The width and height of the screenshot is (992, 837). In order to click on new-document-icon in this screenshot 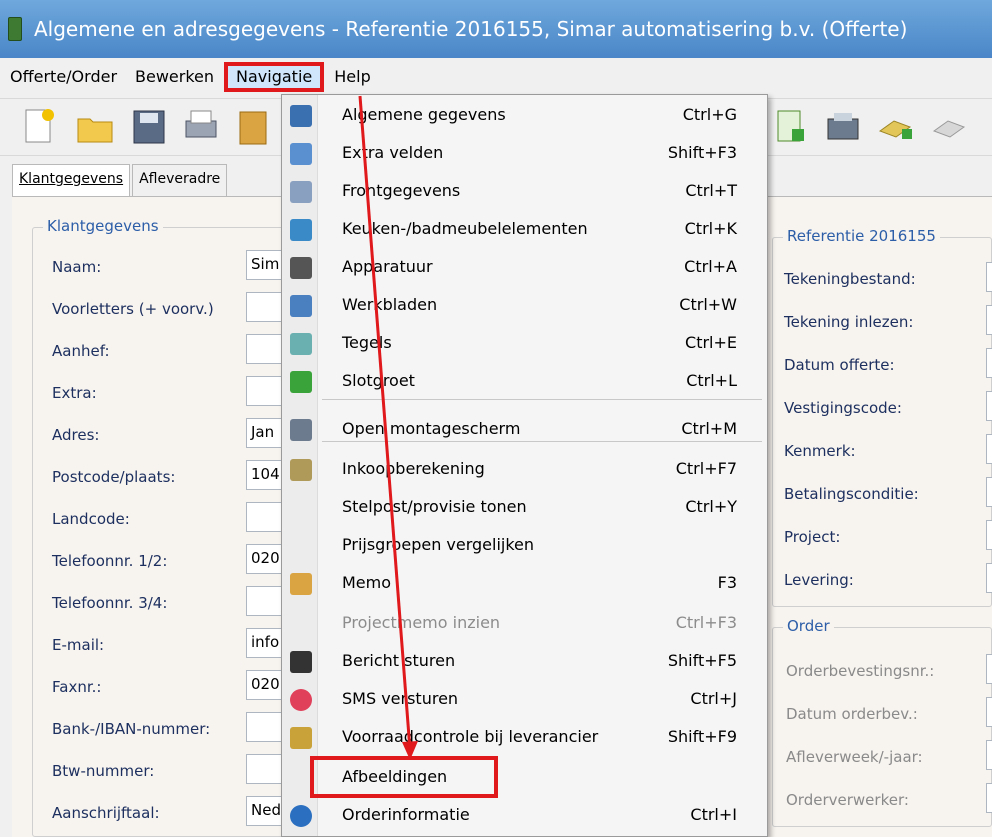, I will do `click(39, 127)`.